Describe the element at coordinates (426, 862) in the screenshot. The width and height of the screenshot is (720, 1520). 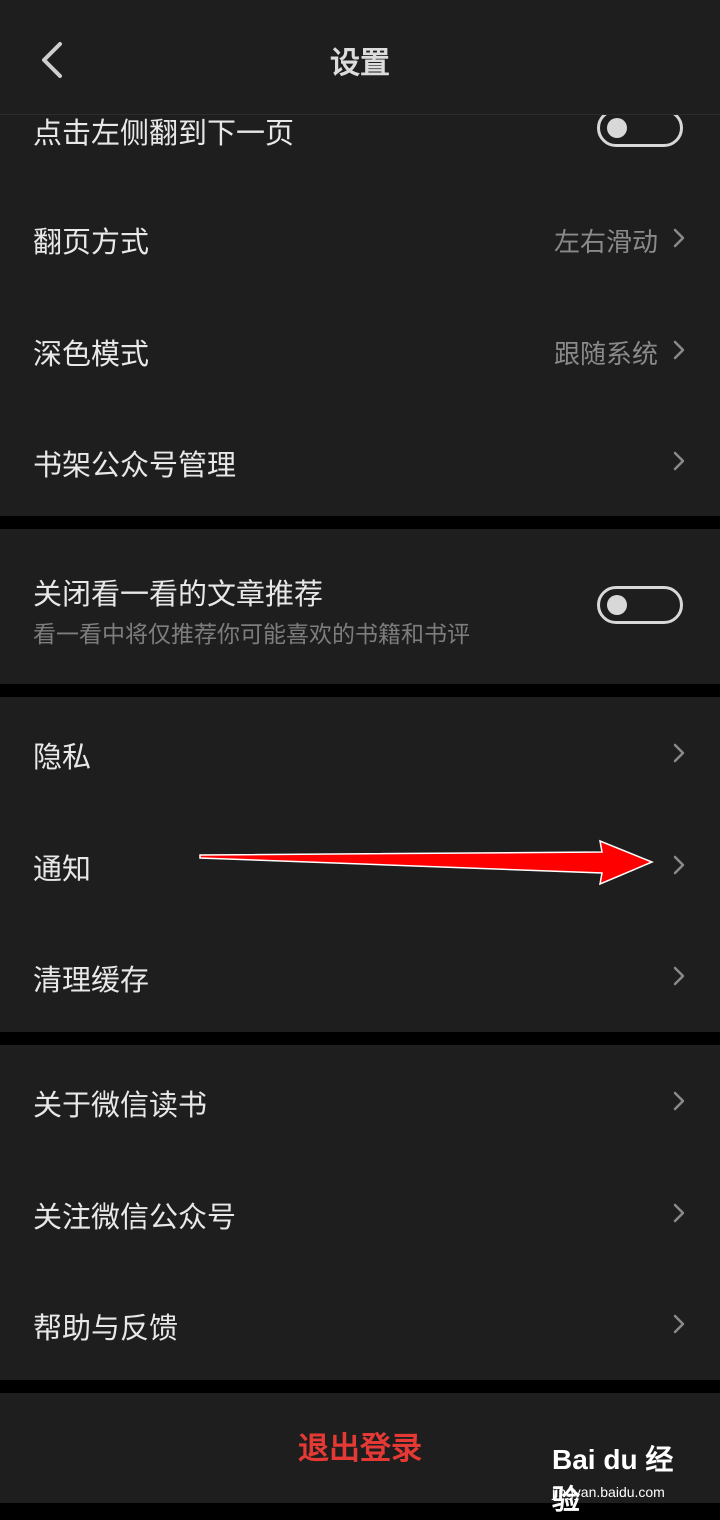
I see `annotation-arrow-icon` at that location.